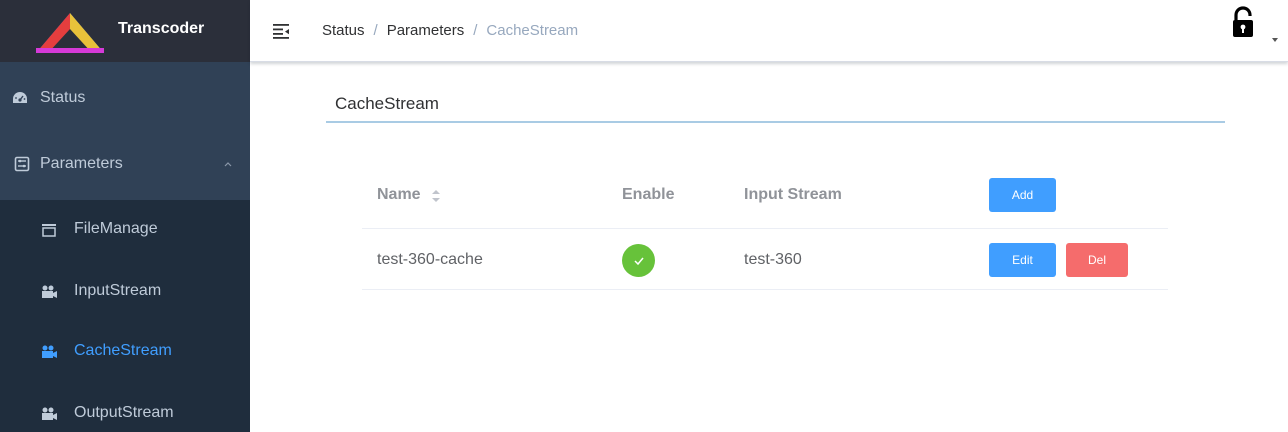 Image resolution: width=1288 pixels, height=432 pixels. Describe the element at coordinates (70, 33) in the screenshot. I see `logo-icon` at that location.